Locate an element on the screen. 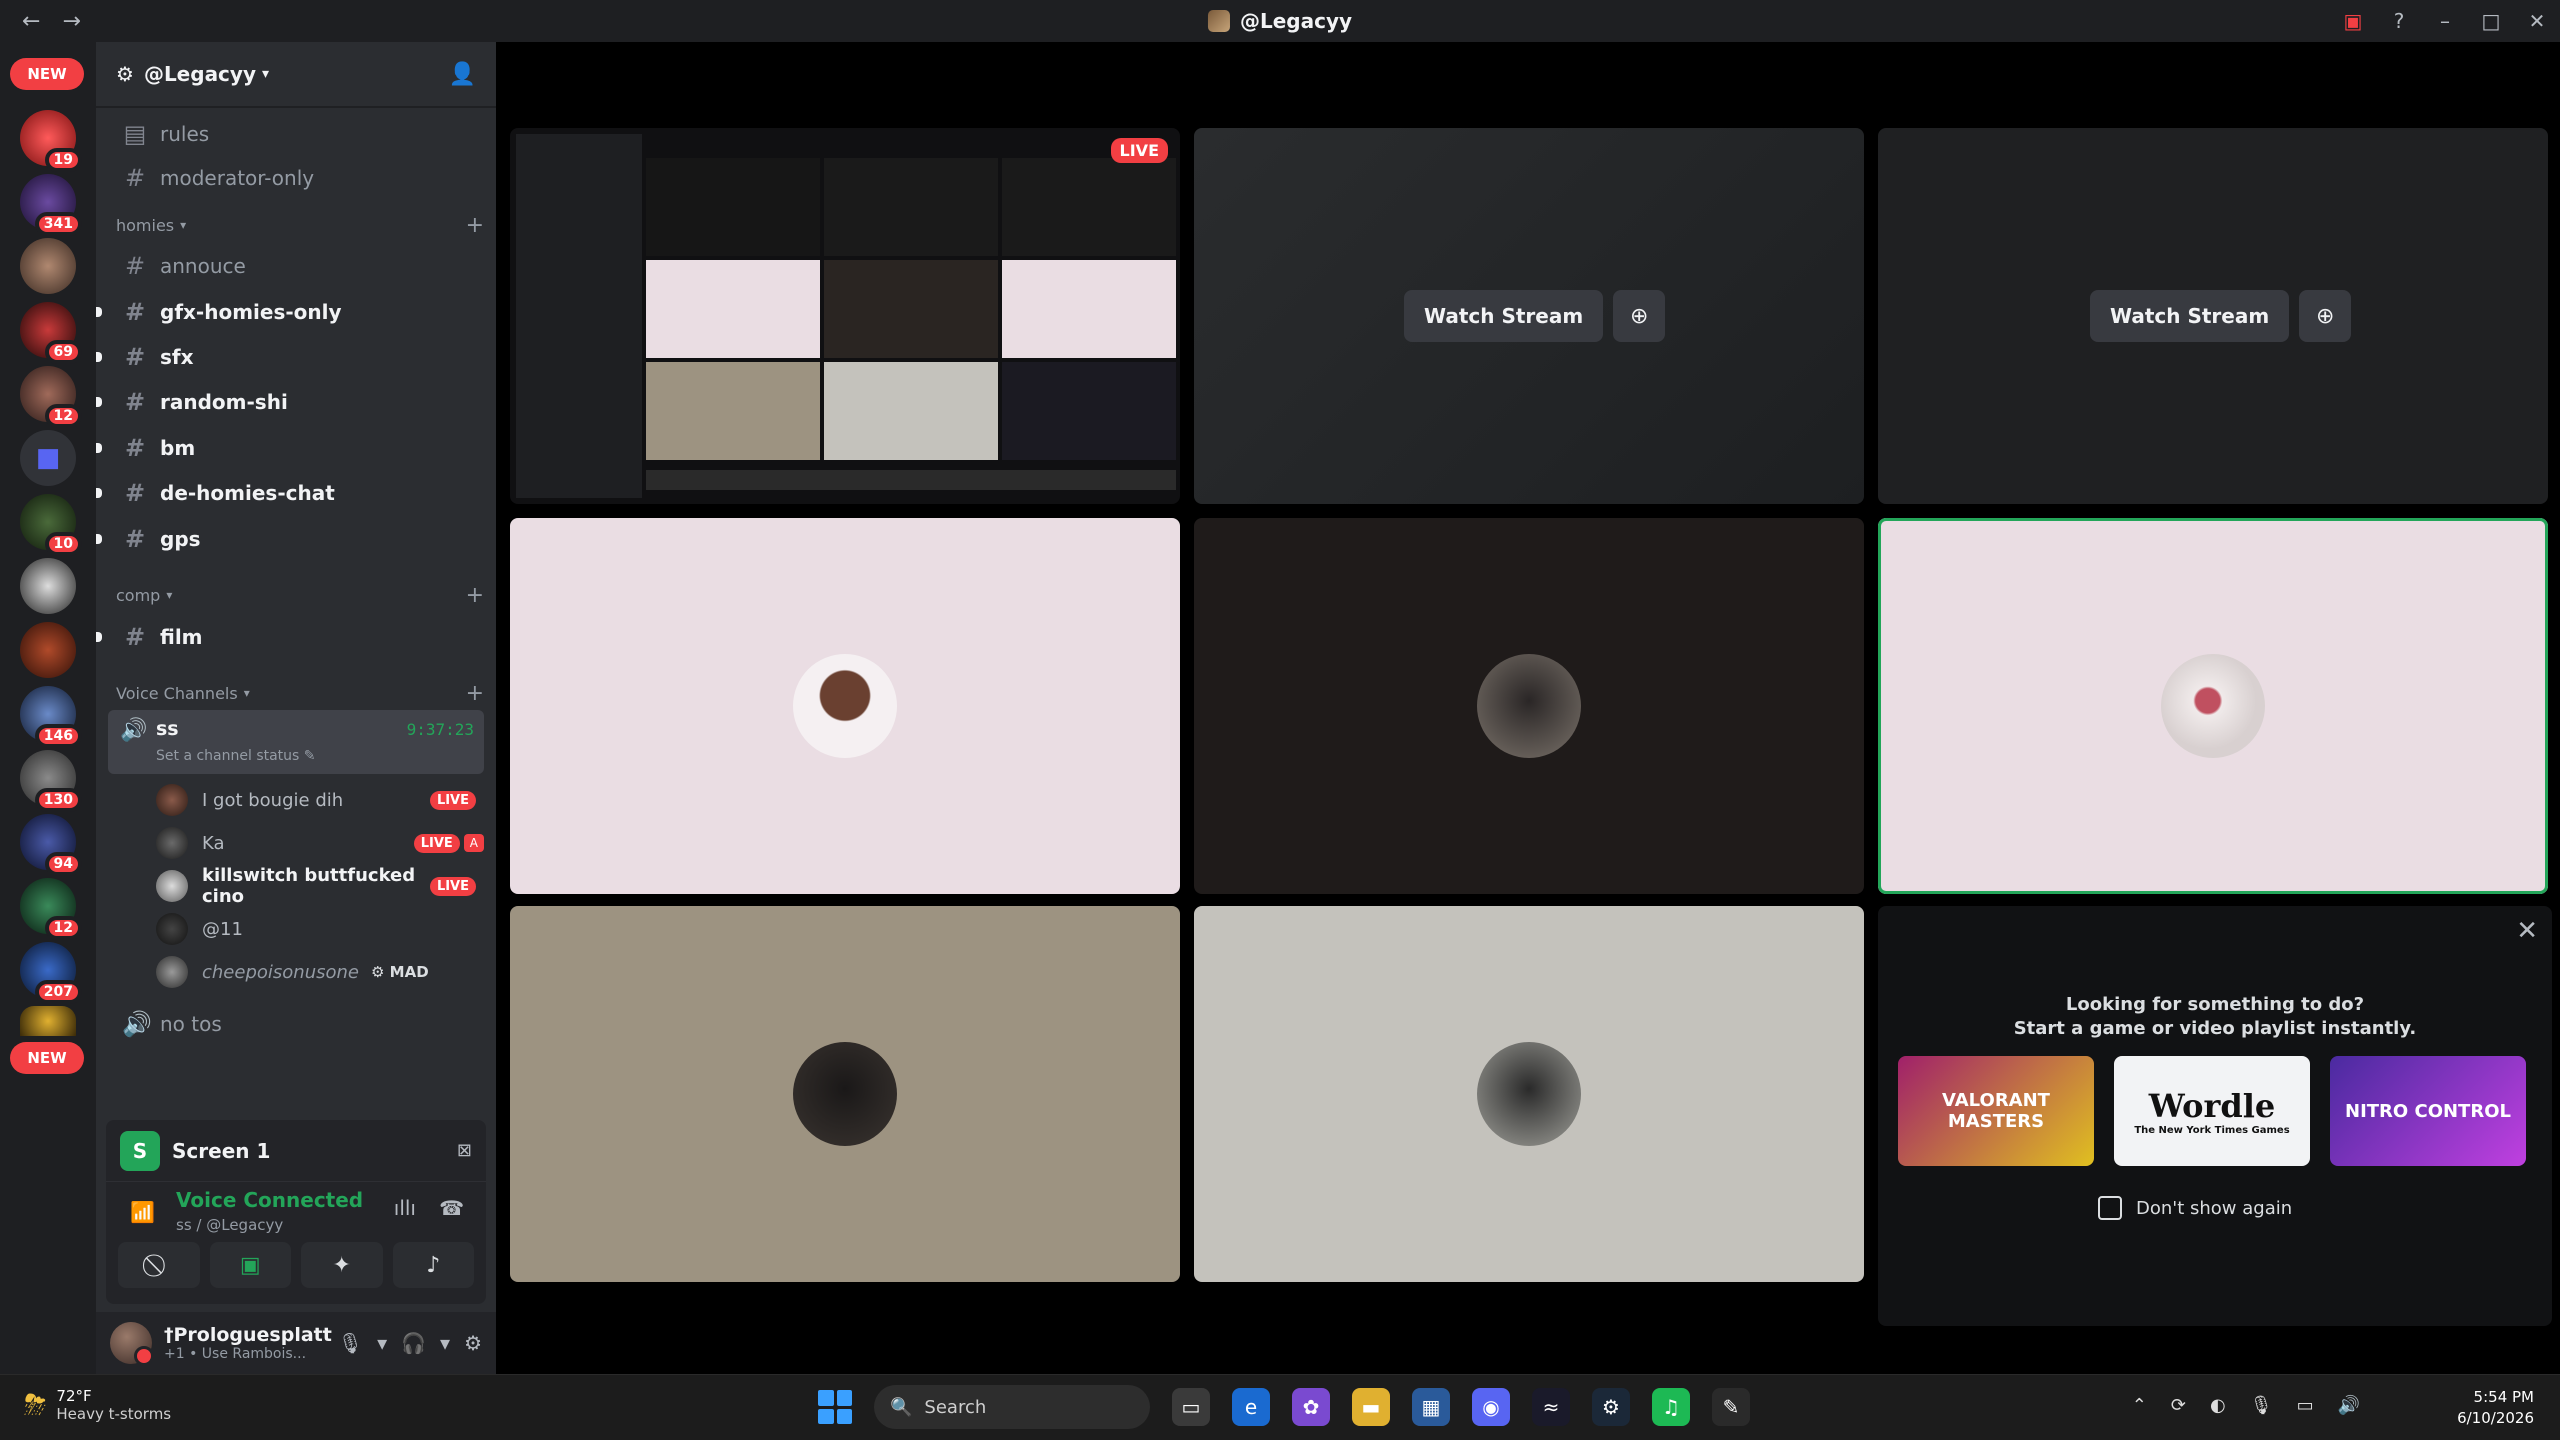 The width and height of the screenshot is (2560, 1440). copilot-icon: ✿ is located at coordinates (1311, 1407).